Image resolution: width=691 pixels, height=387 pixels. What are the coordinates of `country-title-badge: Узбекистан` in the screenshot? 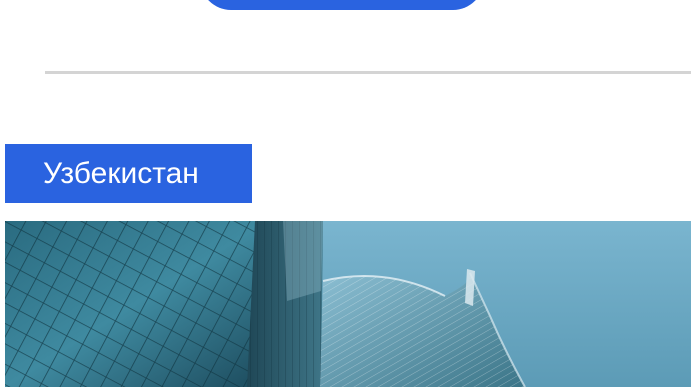 It's located at (128, 173).